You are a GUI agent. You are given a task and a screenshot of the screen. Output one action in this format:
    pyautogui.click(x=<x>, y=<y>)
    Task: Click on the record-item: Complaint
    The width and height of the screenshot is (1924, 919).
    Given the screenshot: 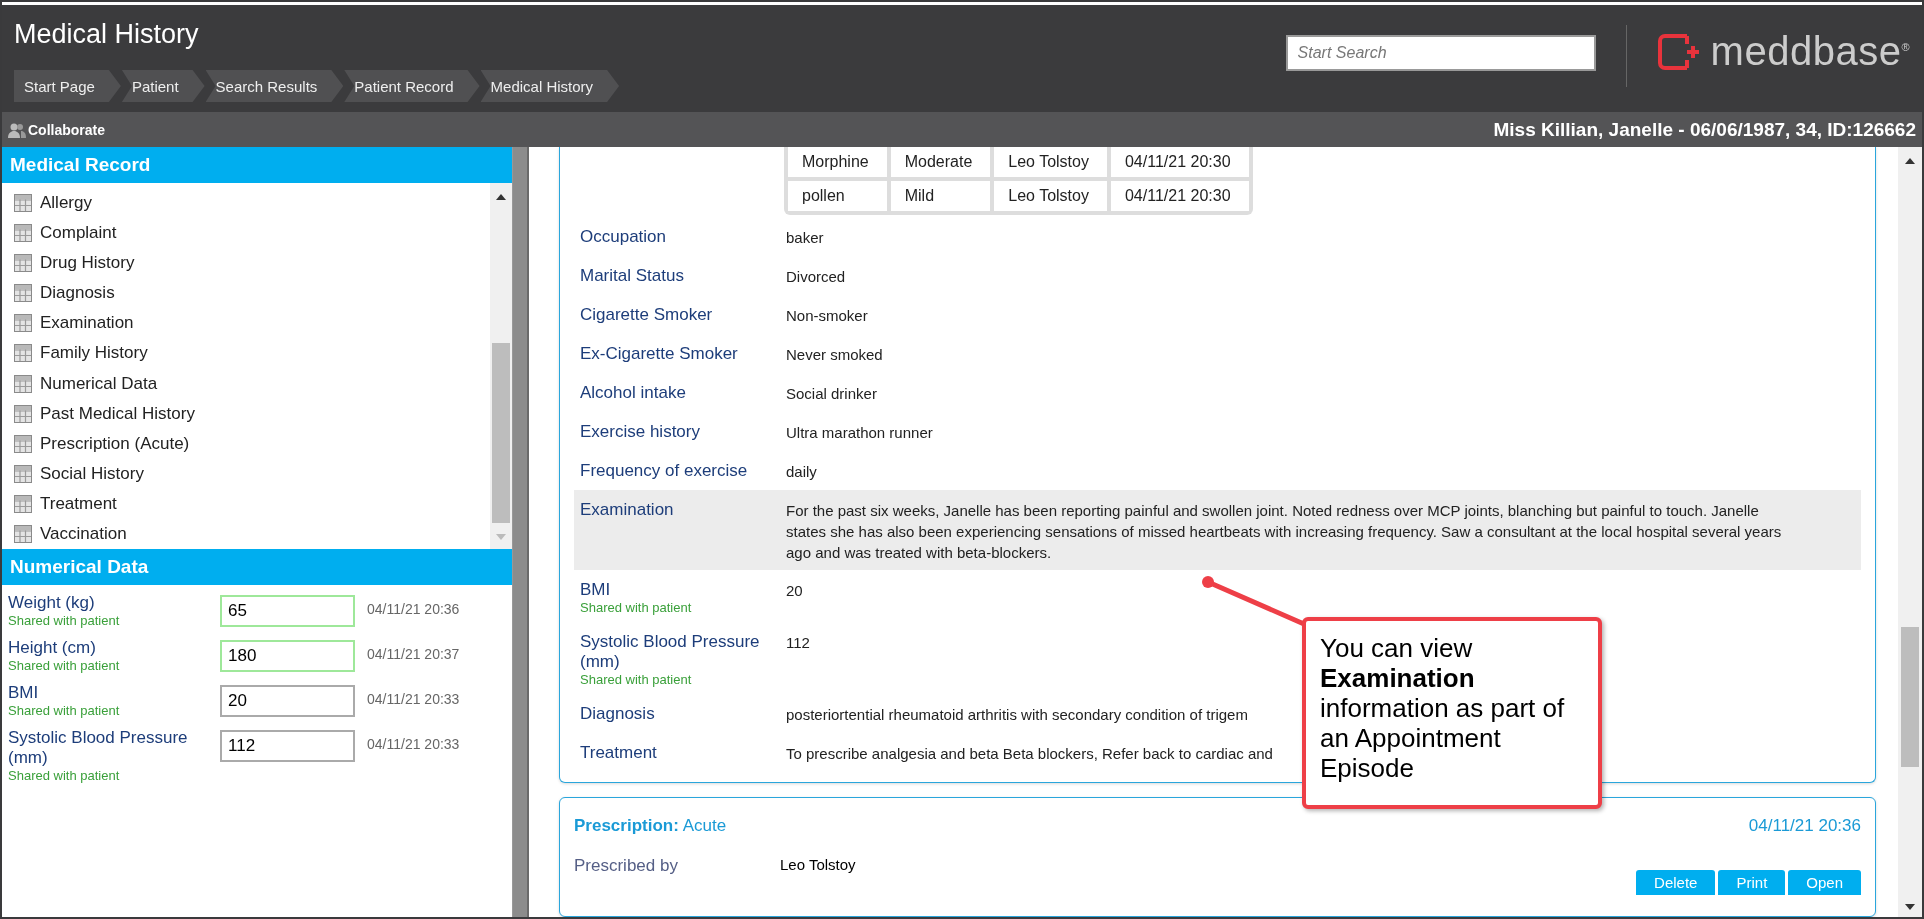 What is the action you would take?
    pyautogui.click(x=78, y=233)
    